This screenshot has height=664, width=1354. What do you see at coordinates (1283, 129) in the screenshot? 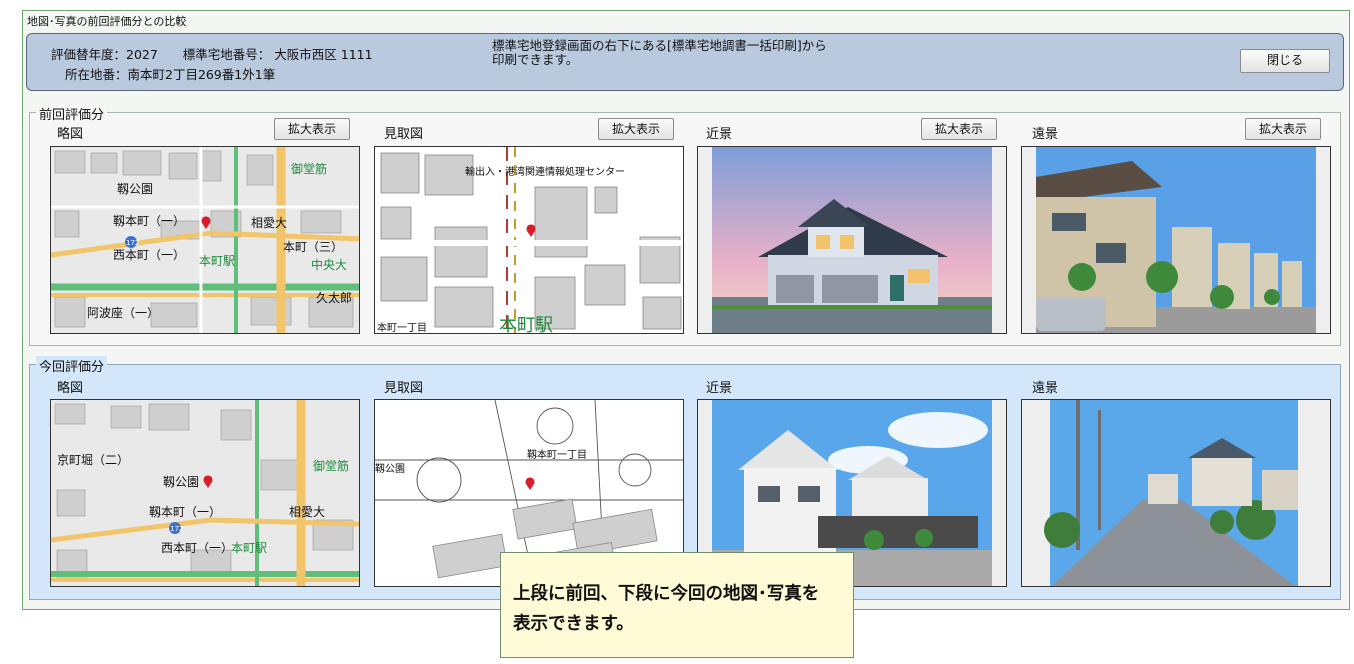
I see `prev-far-zoom-button: 拡大表示` at bounding box center [1283, 129].